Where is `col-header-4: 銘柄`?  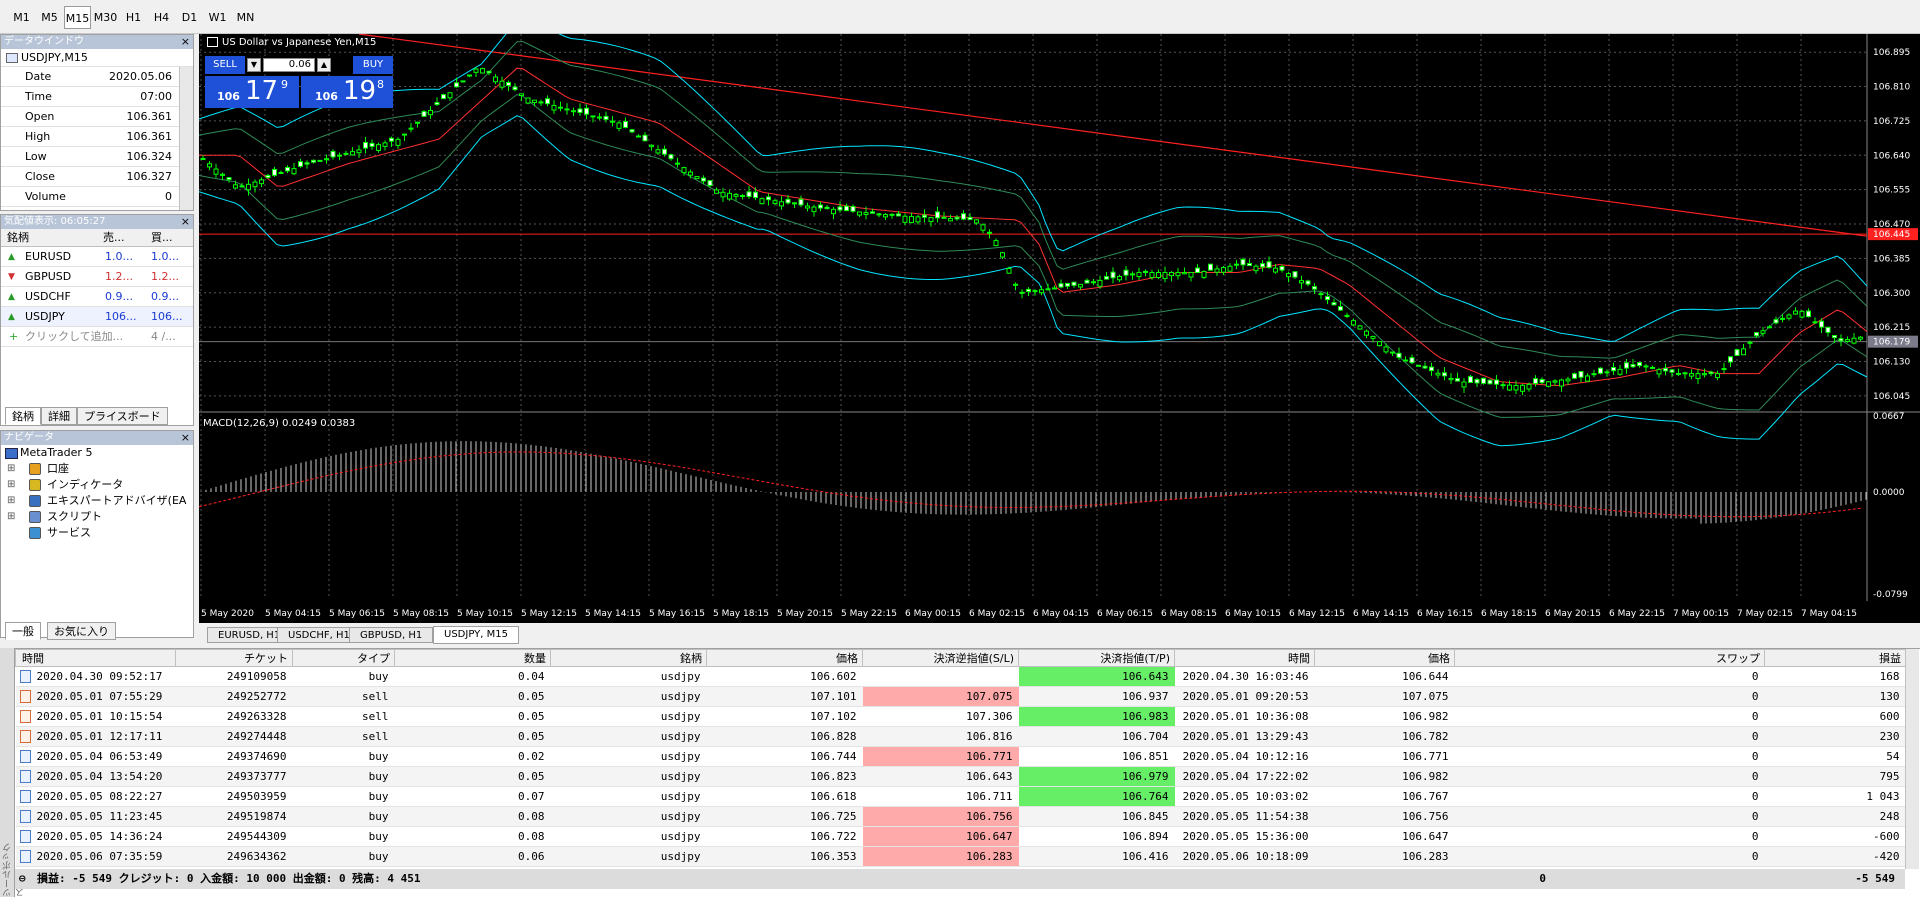
col-header-4: 銘柄 is located at coordinates (628, 658).